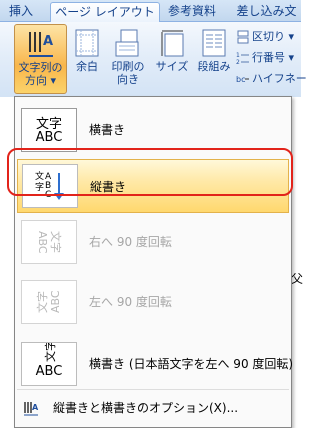  Describe the element at coordinates (242, 59) in the screenshot. I see `line-numbers-icon: 1 2` at that location.